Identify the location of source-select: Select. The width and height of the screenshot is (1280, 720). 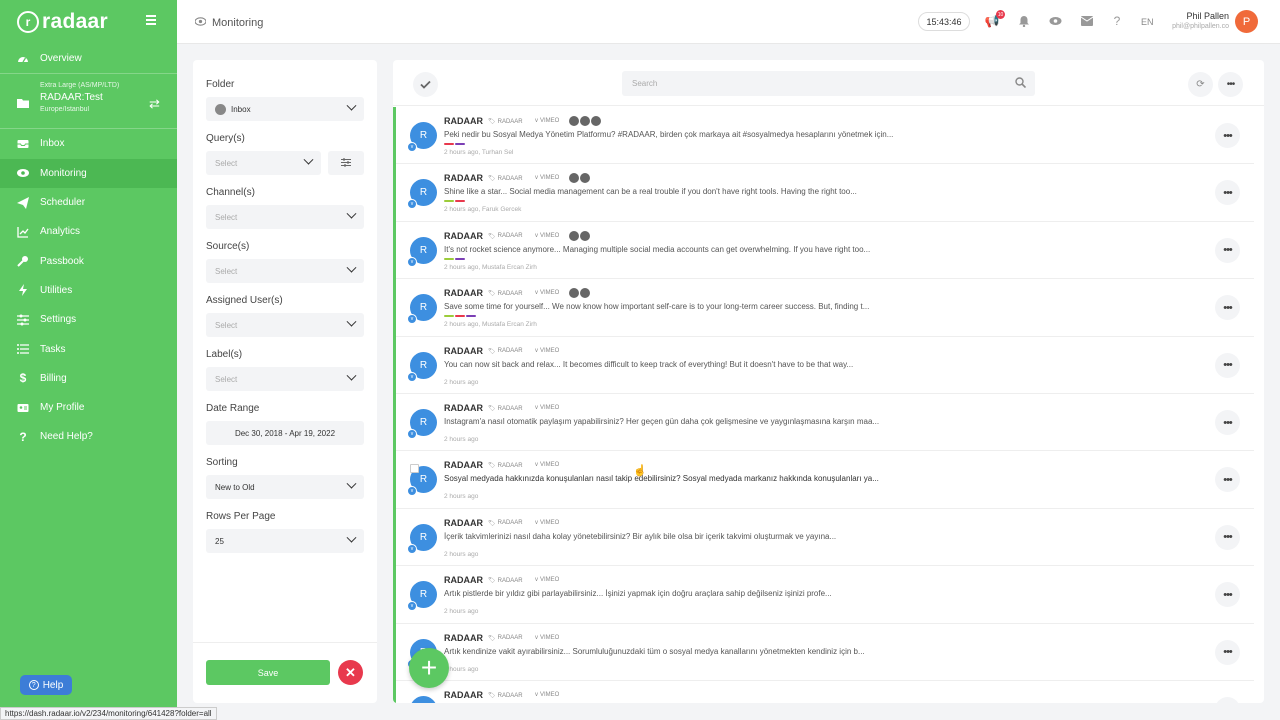
(285, 271).